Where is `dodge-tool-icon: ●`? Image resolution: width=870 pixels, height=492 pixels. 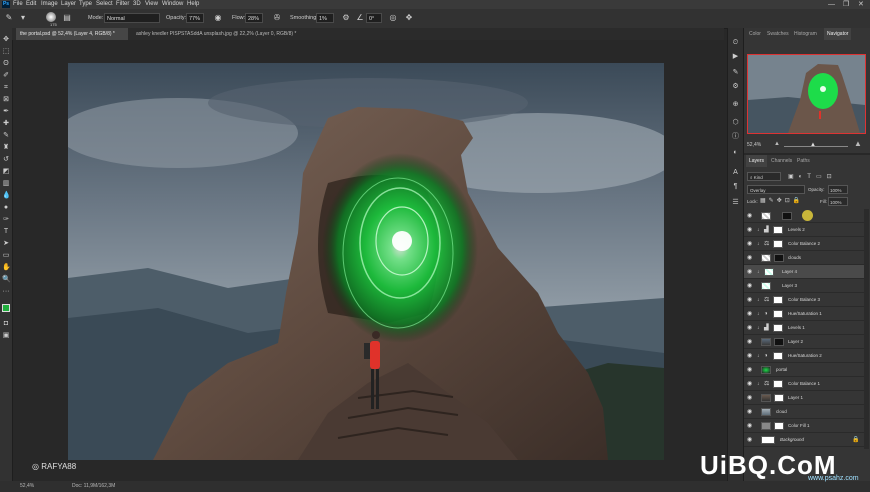 dodge-tool-icon: ● is located at coordinates (6, 208).